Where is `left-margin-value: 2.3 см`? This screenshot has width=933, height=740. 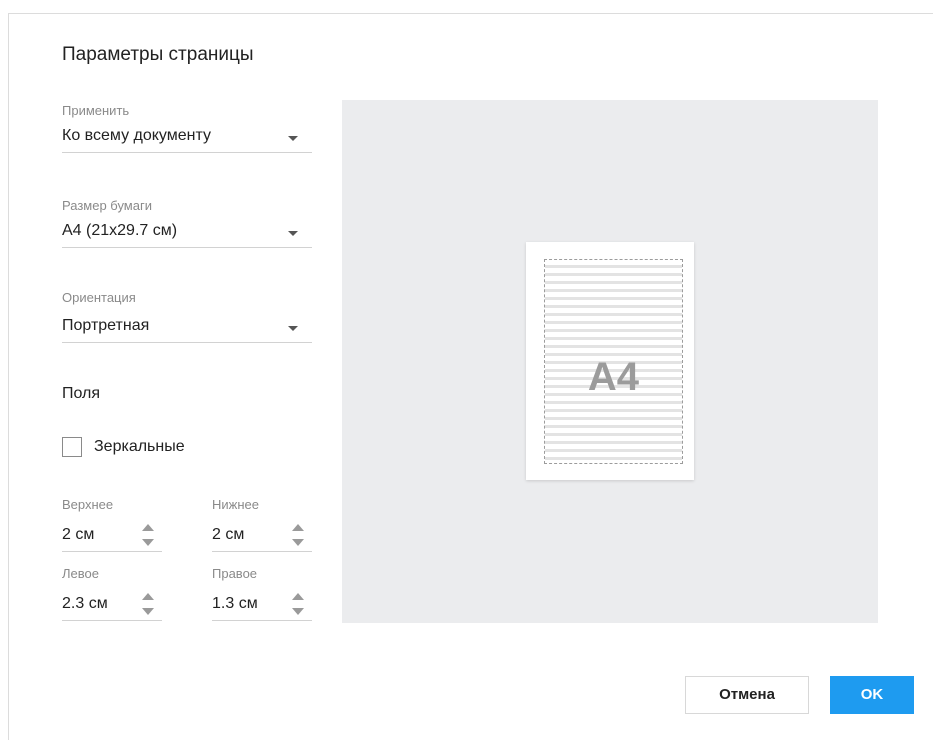
left-margin-value: 2.3 см is located at coordinates (85, 604).